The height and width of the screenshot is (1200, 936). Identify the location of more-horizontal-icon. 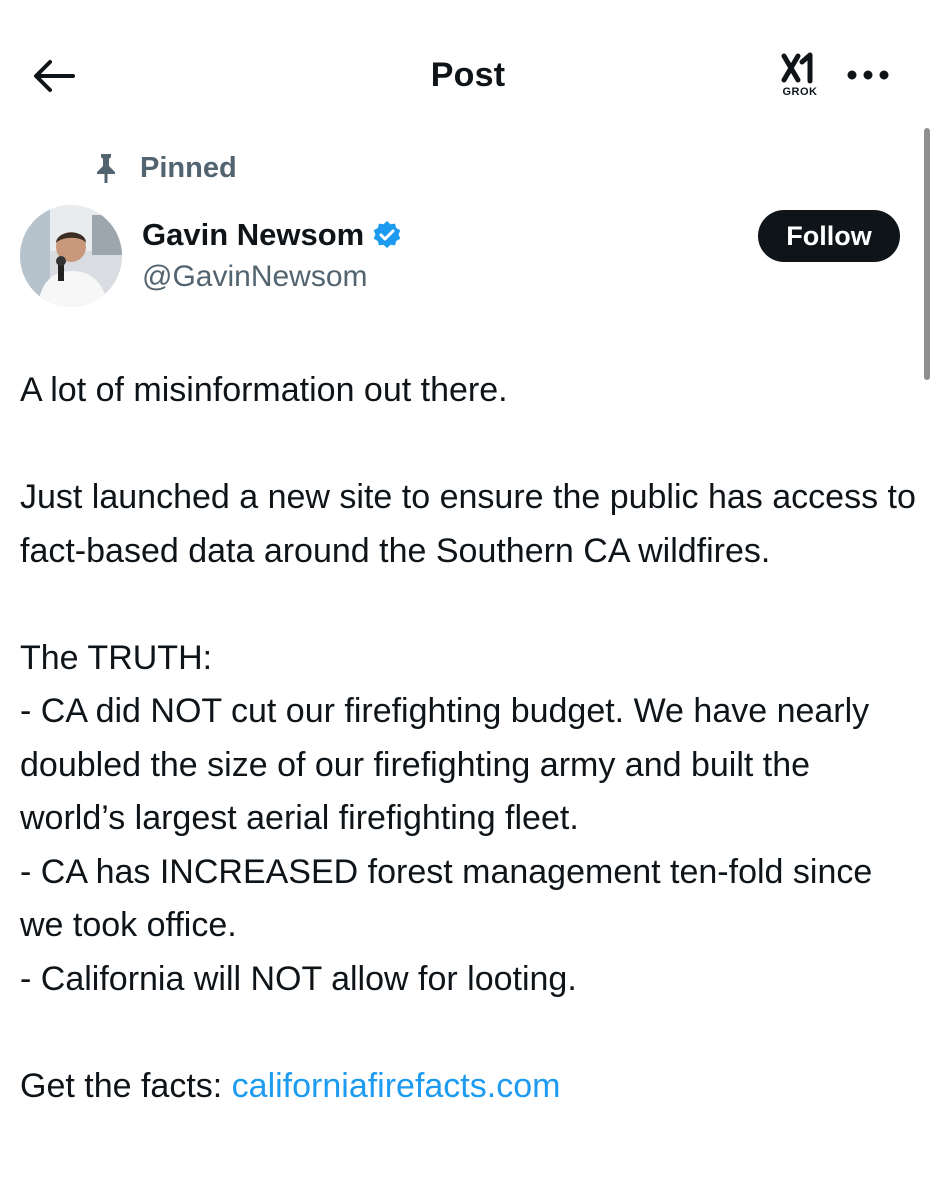
(868, 75).